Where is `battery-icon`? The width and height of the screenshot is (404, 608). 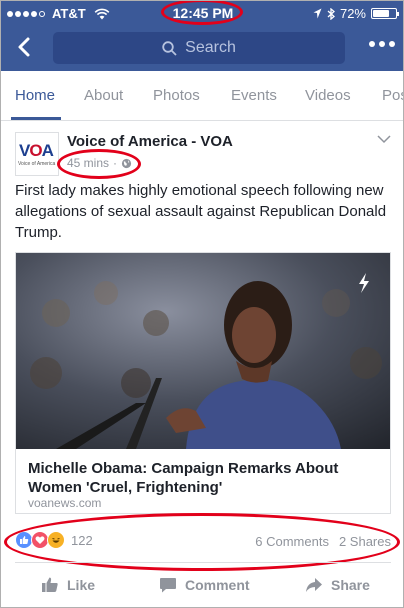
battery-icon is located at coordinates (385, 13).